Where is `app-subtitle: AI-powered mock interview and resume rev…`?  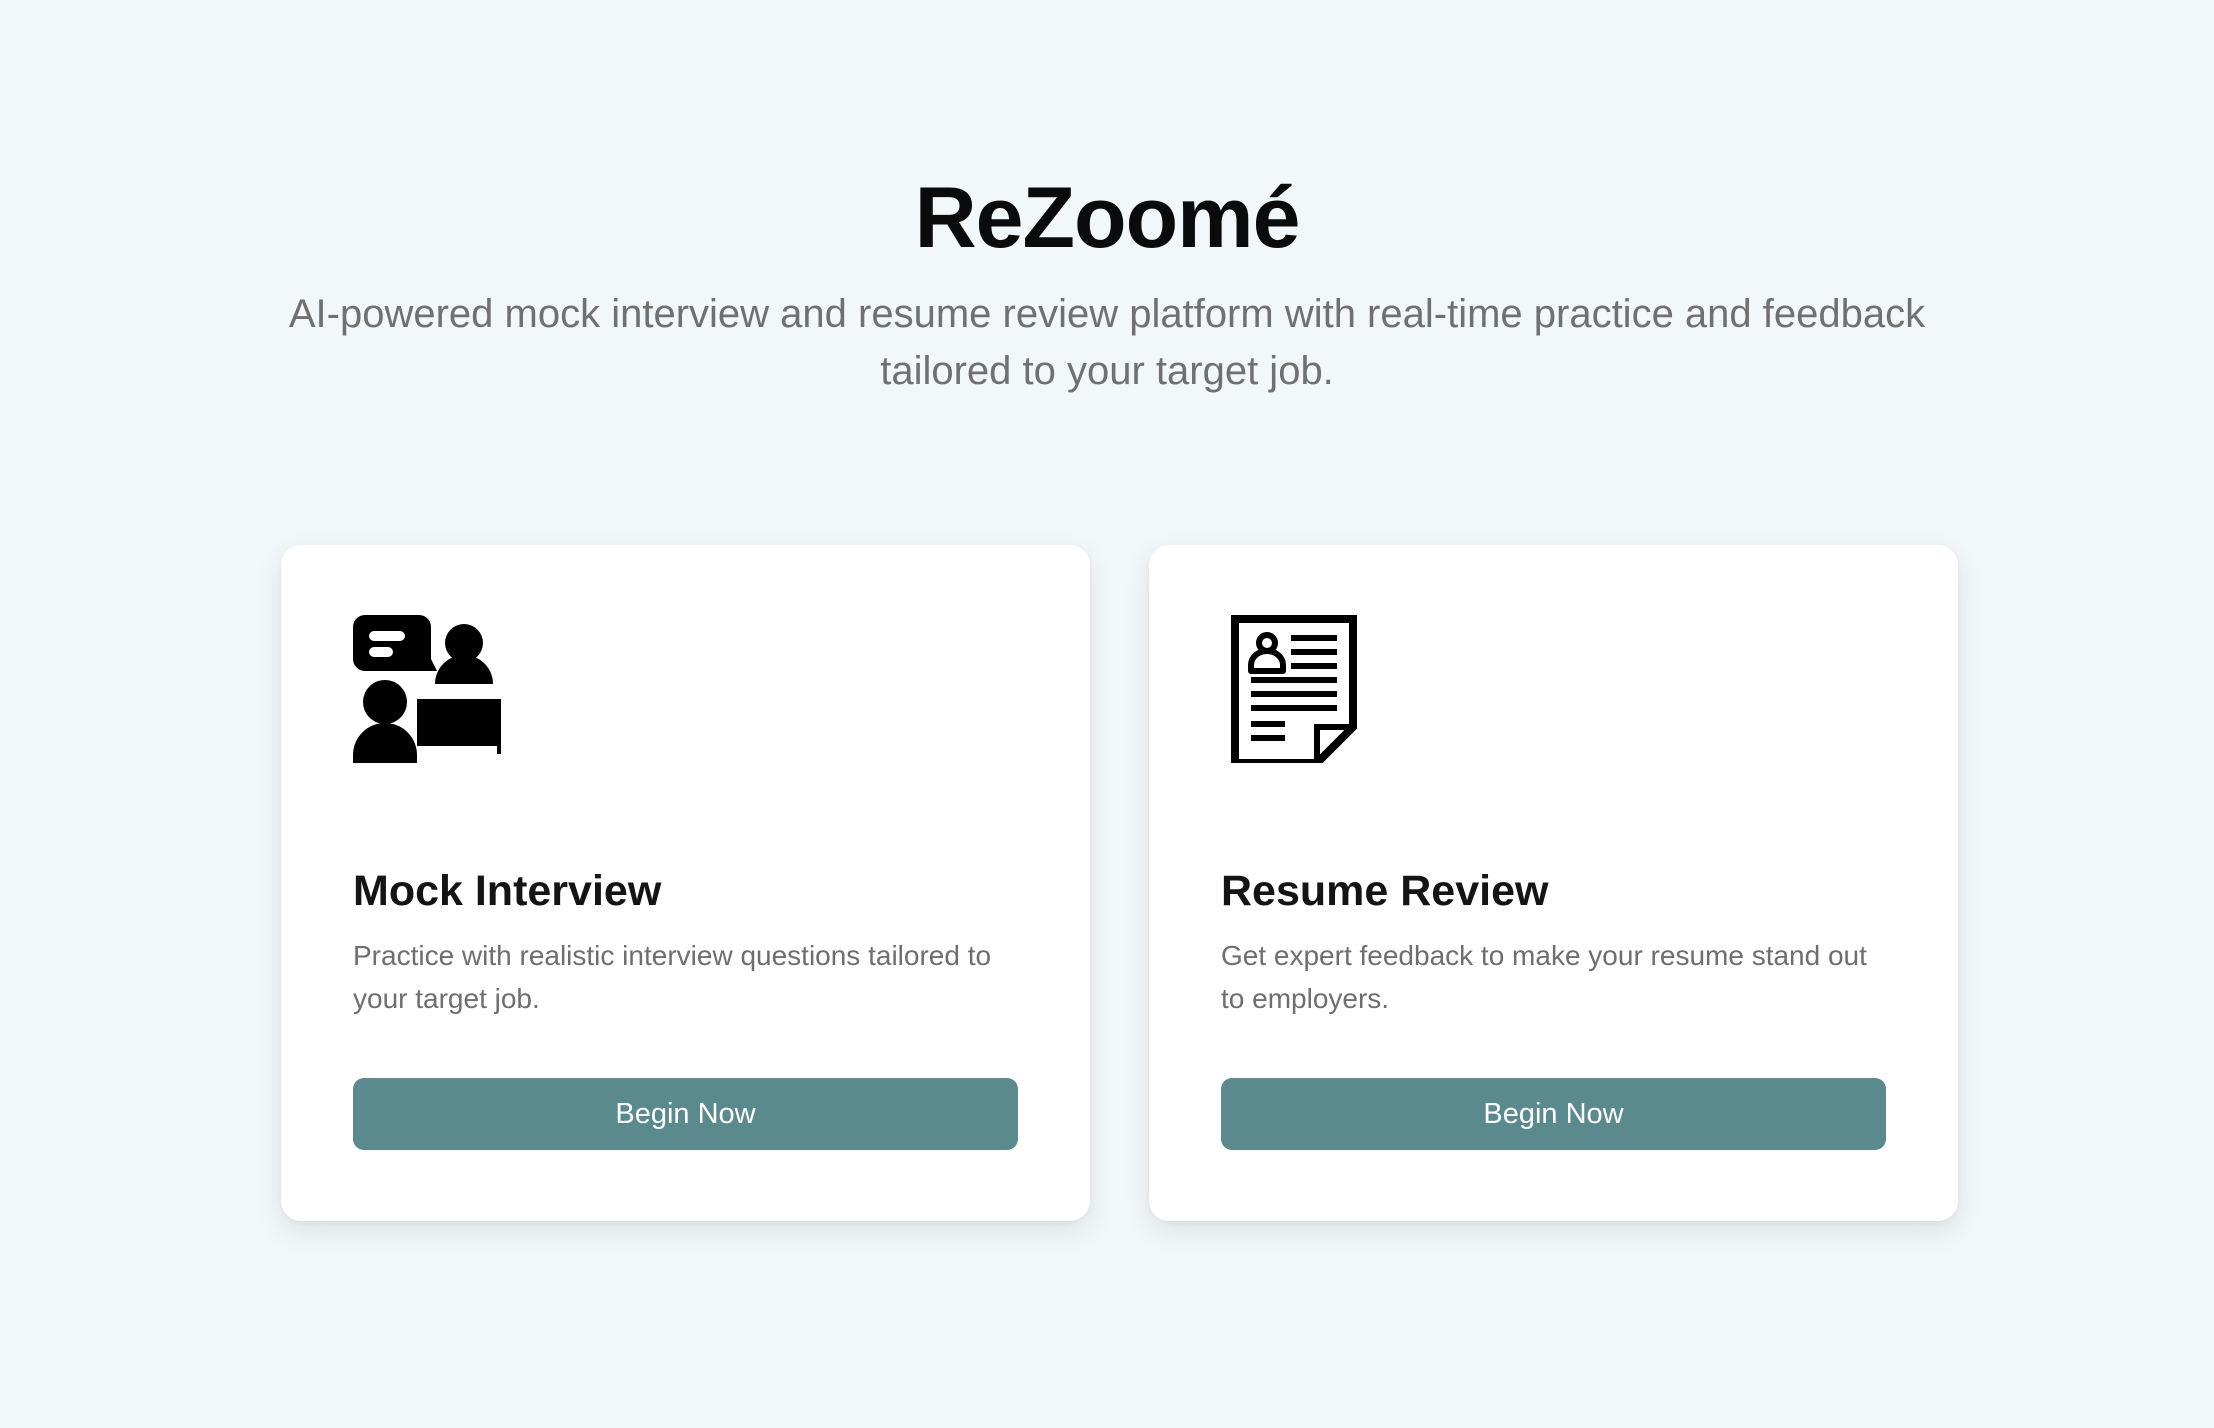 app-subtitle: AI-powered mock interview and resume rev… is located at coordinates (1107, 342).